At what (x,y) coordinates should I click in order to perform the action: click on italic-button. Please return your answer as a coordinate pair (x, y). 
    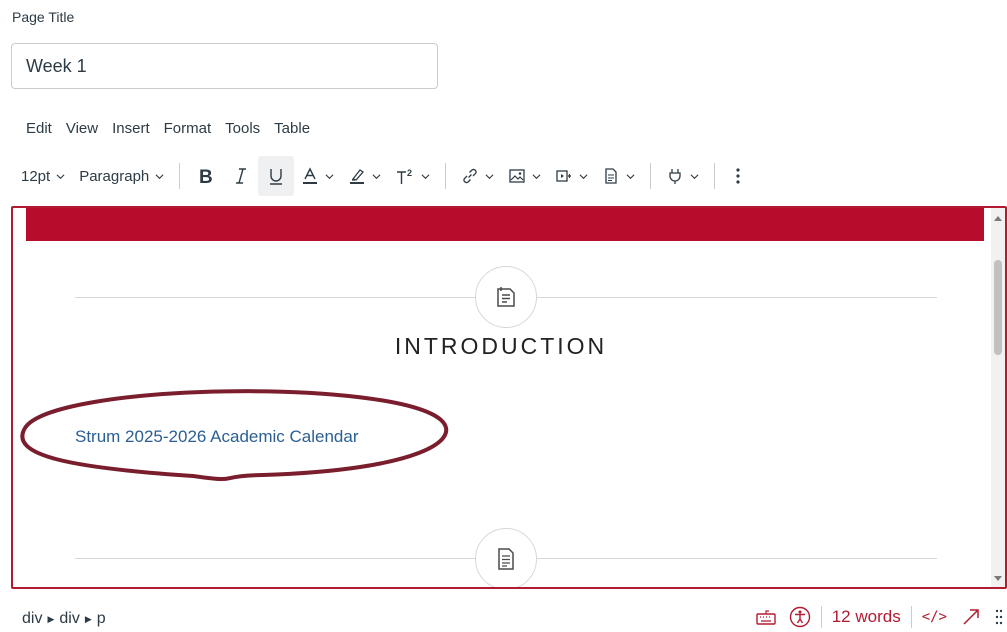
    Looking at the image, I should click on (241, 176).